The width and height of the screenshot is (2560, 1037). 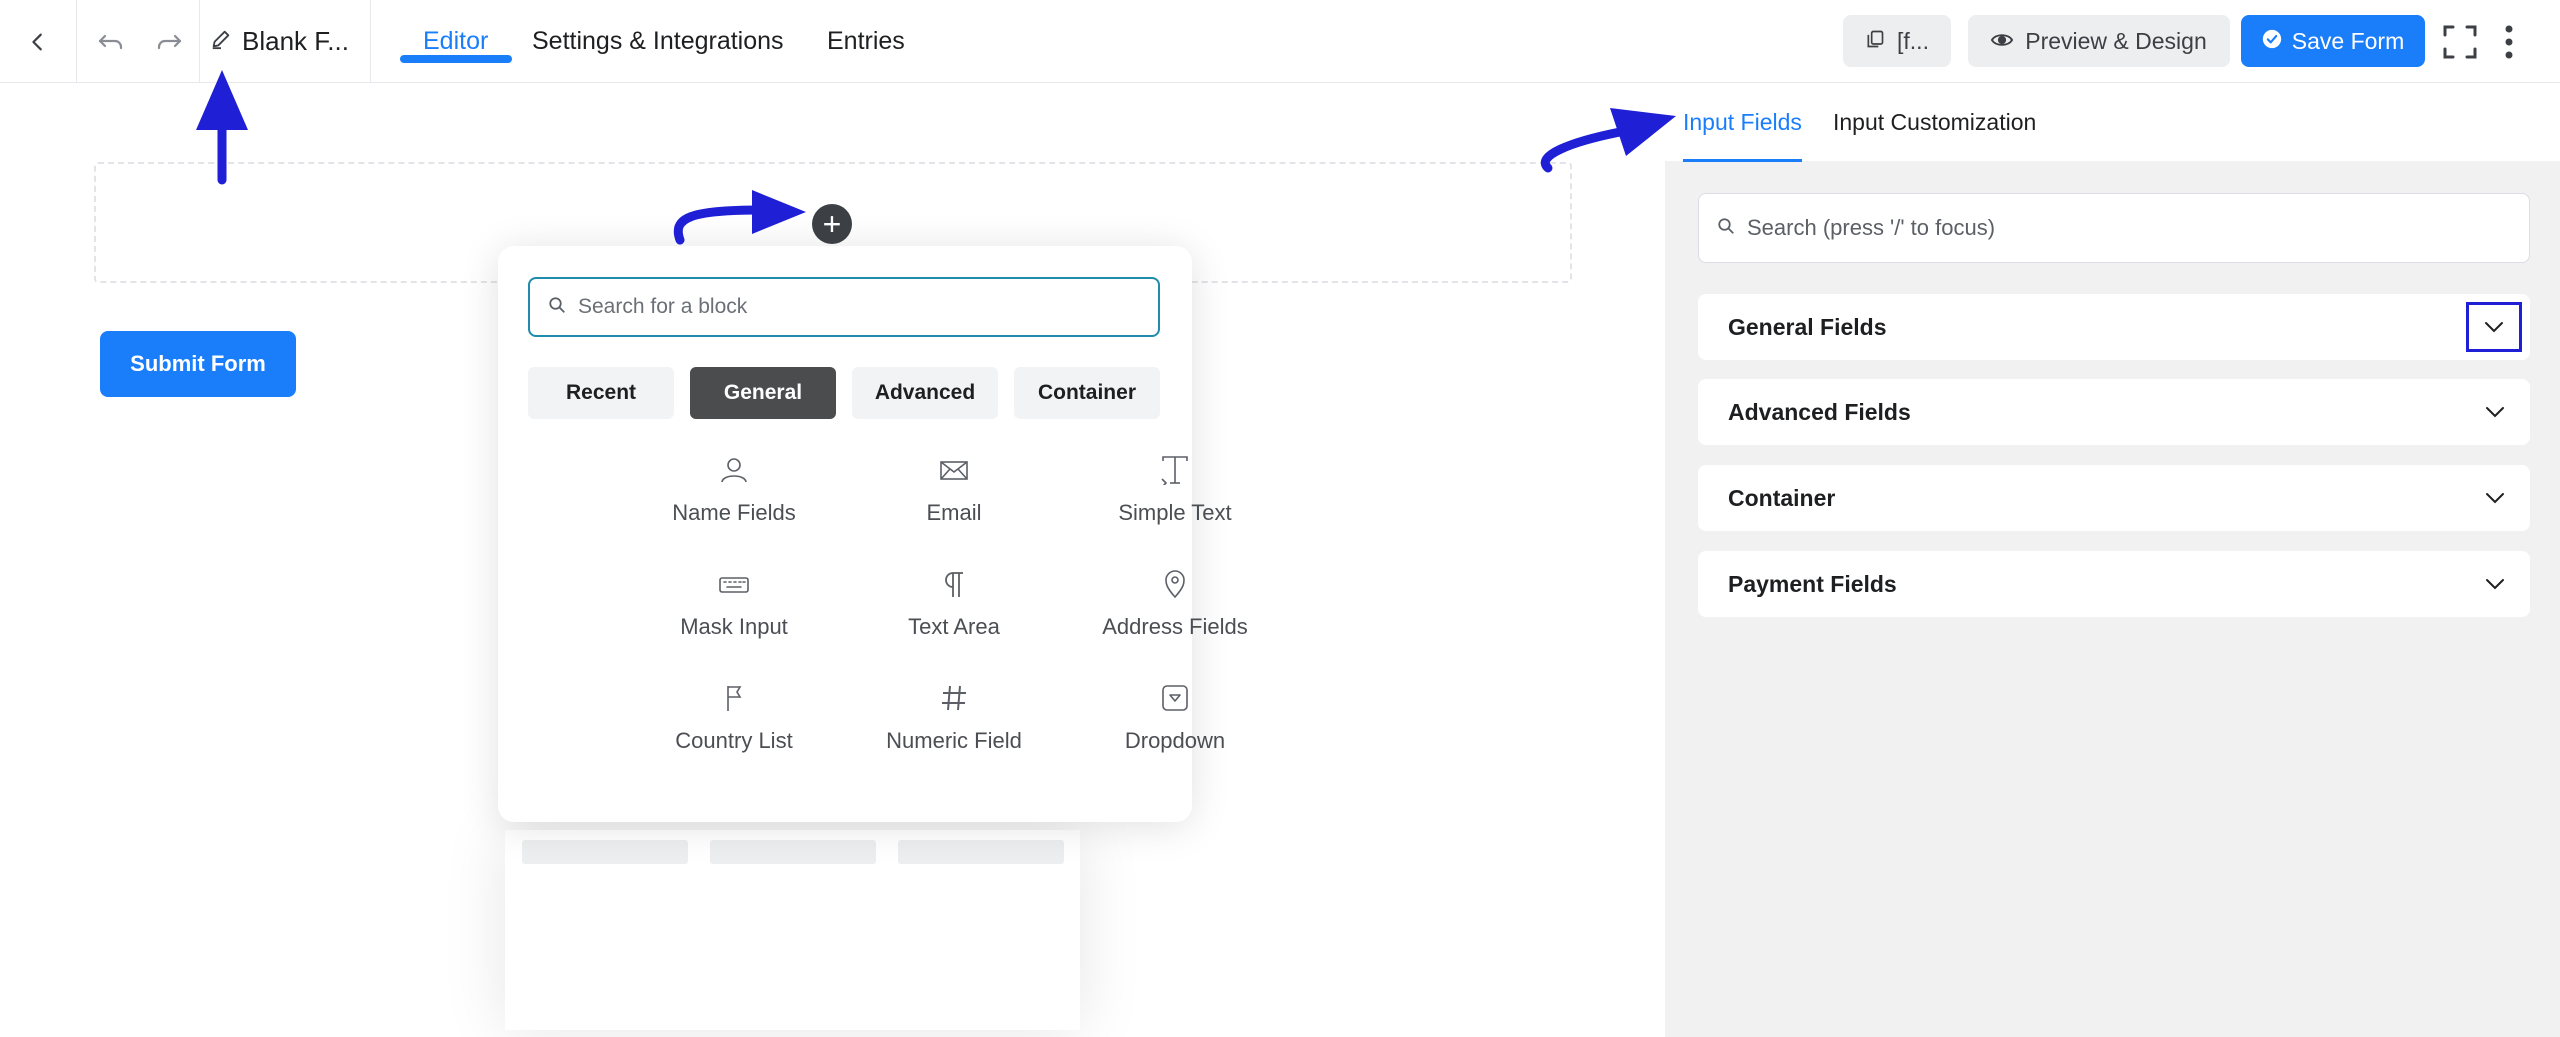 I want to click on field-search-input, so click(x=2127, y=228).